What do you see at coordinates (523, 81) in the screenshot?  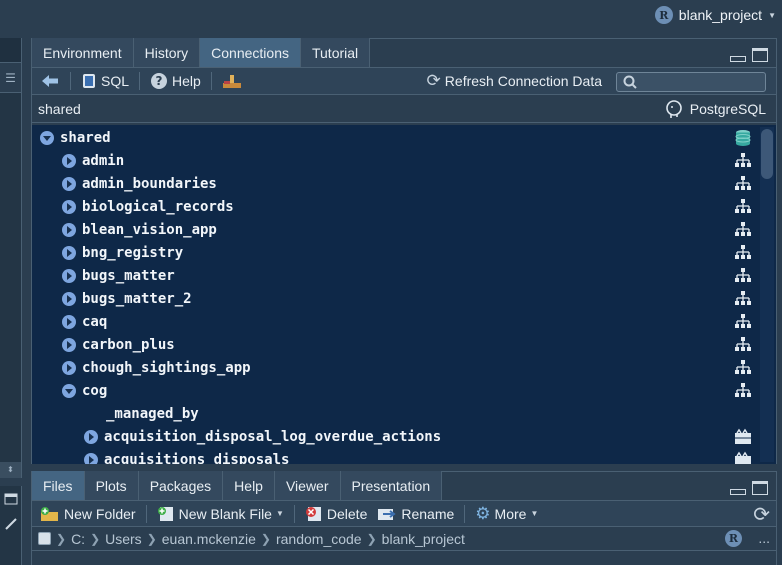 I see `refresh-label: Refresh Connection Data` at bounding box center [523, 81].